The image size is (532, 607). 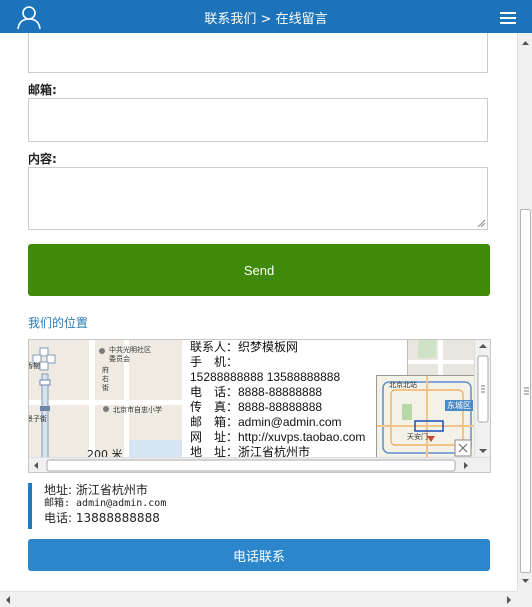 I want to click on map-poi-1: 中共光明社区委员会, so click(x=130, y=354).